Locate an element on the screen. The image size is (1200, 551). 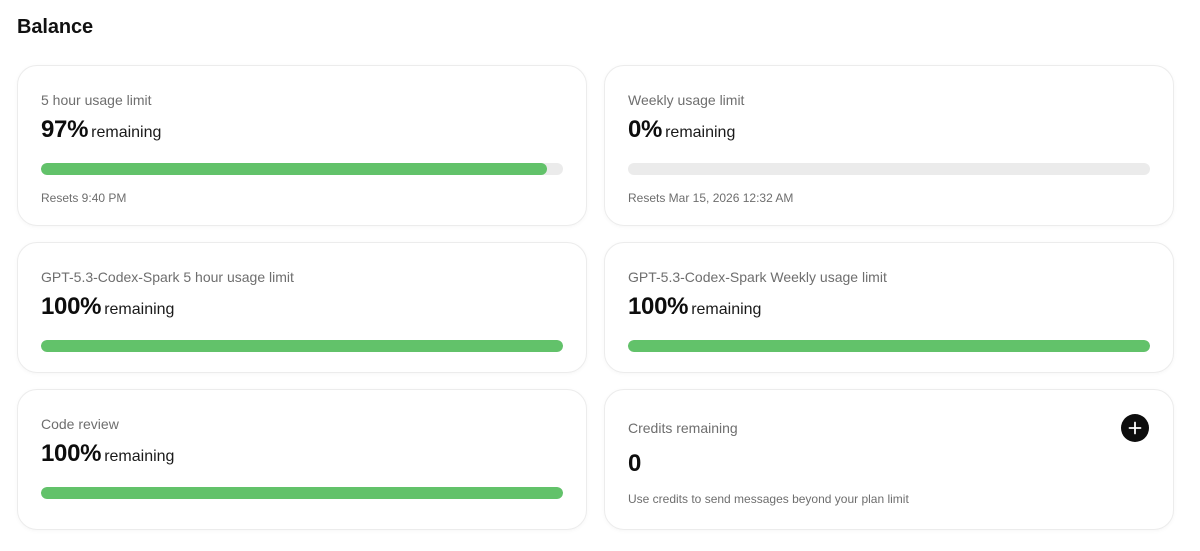
card-label: Code review is located at coordinates (80, 424).